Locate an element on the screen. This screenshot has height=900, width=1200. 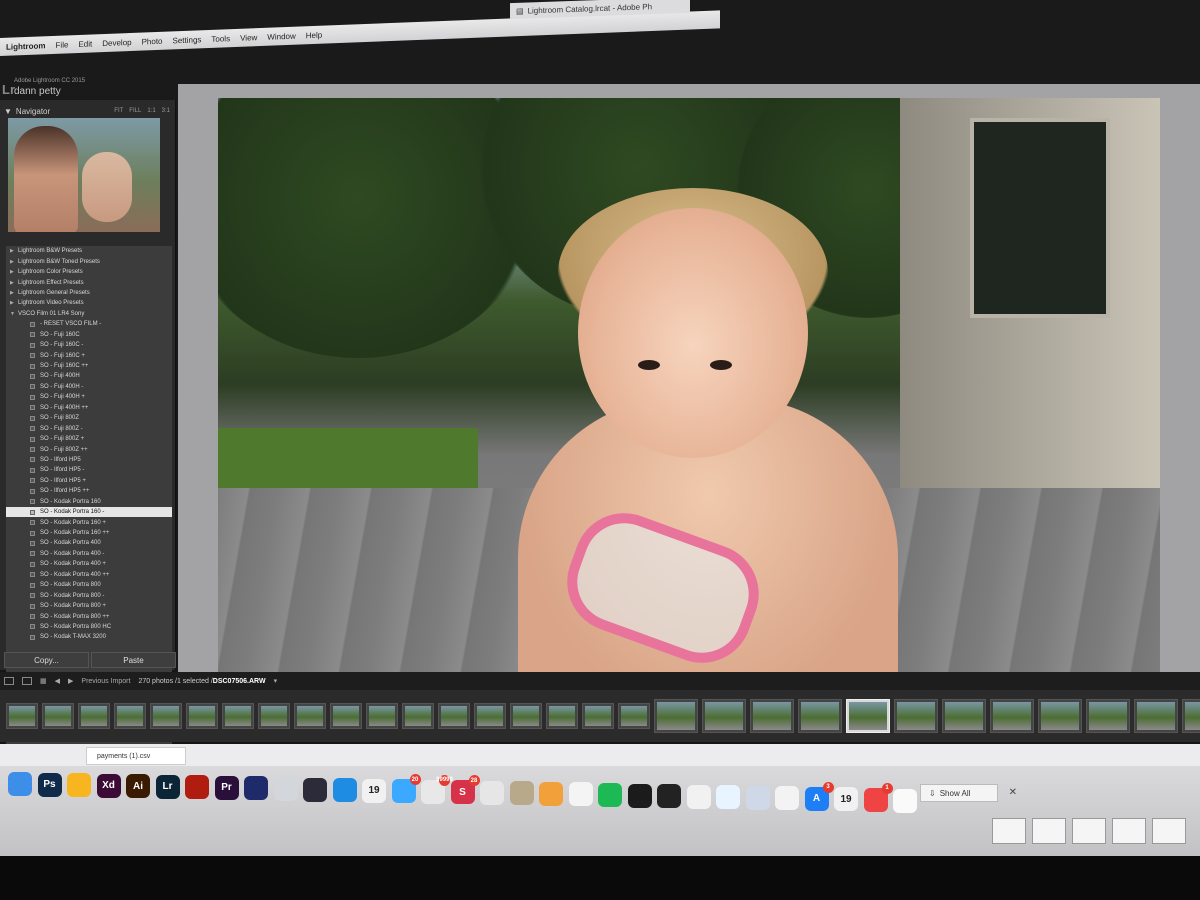
terminal-icon is located at coordinates (639, 795).